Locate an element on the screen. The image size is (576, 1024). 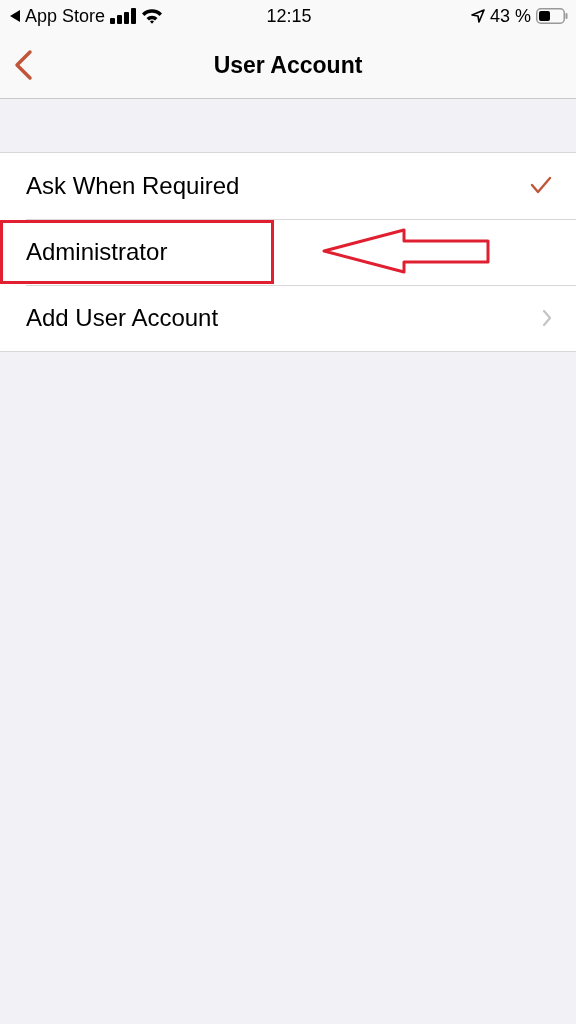
signal-icon is located at coordinates (123, 16).